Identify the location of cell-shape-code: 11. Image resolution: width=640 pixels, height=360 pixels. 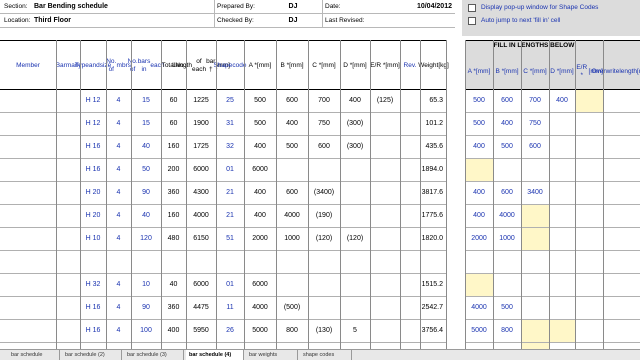
(230, 308).